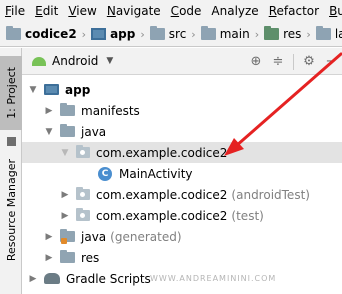 This screenshot has width=342, height=294. I want to click on breadcrumb-app: app, so click(113, 34).